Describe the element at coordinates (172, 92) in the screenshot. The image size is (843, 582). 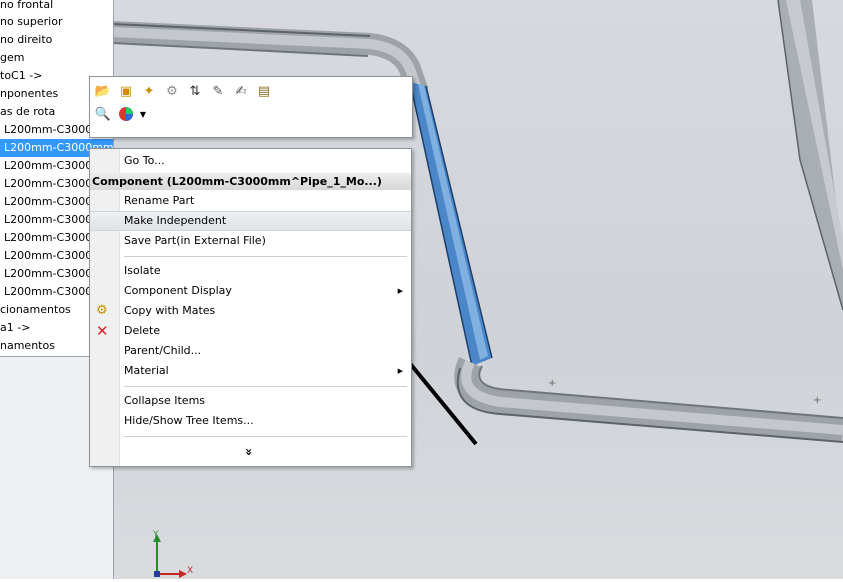
I see `appearance-icon: ⚙` at that location.